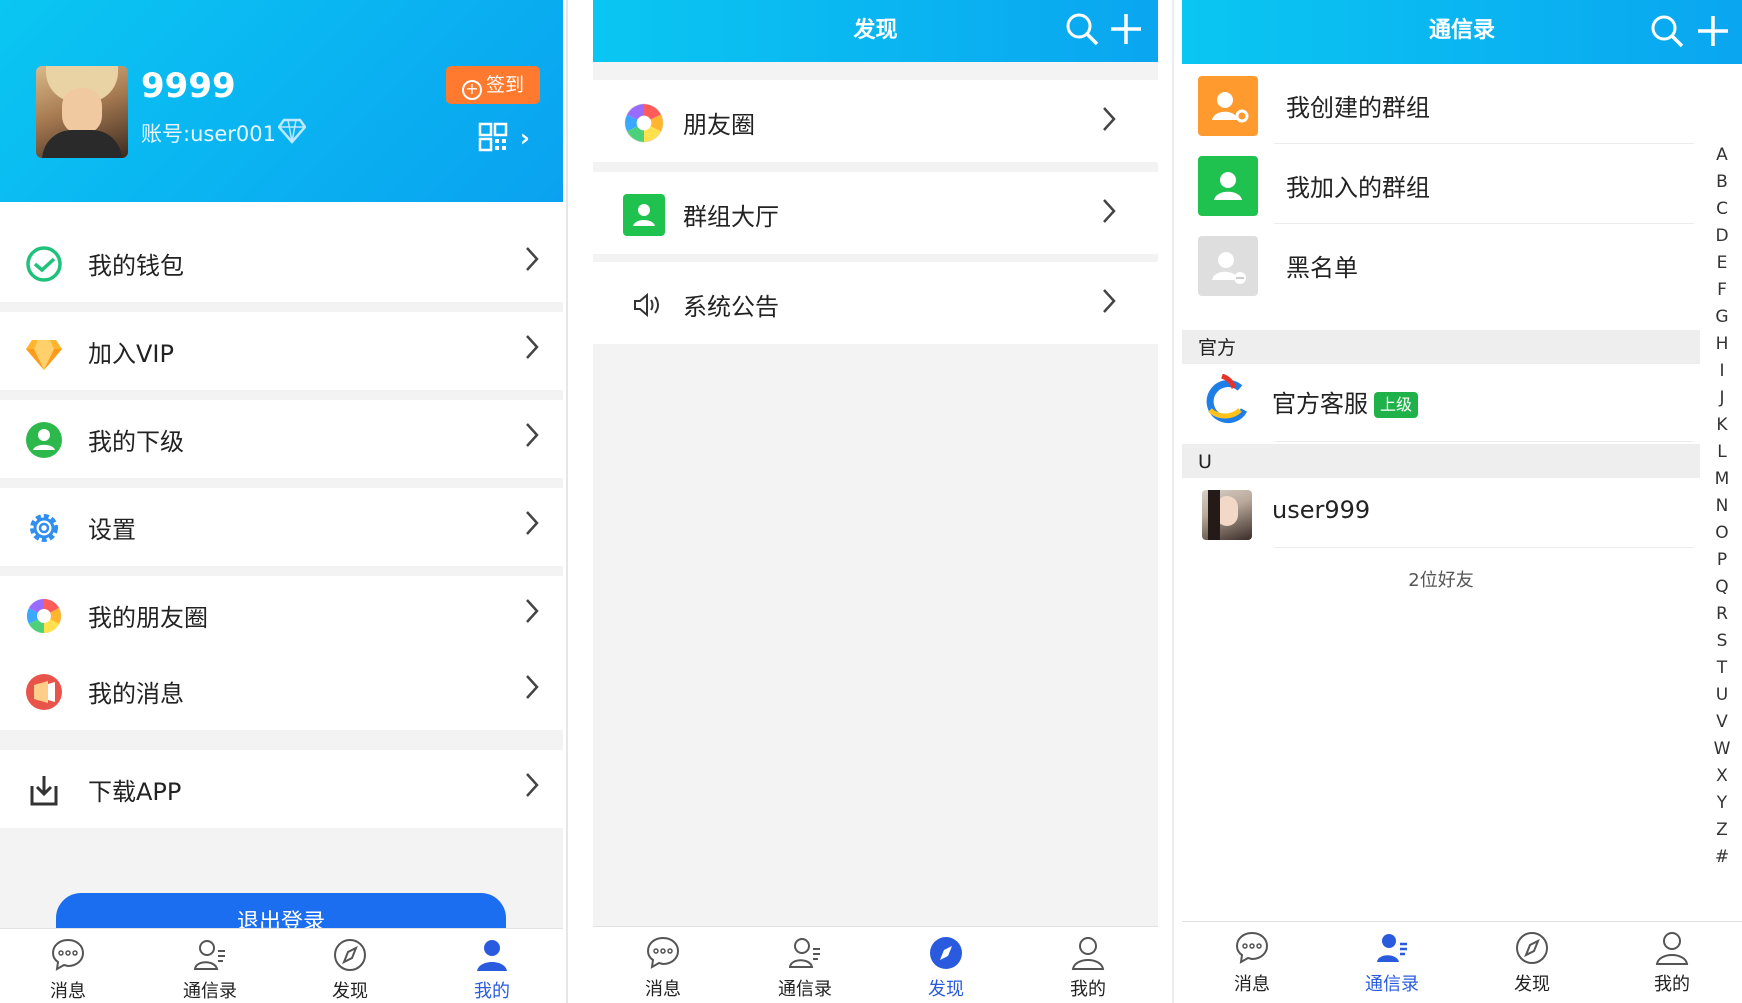 This screenshot has width=1742, height=1003. I want to click on index-letter: U, so click(1722, 695).